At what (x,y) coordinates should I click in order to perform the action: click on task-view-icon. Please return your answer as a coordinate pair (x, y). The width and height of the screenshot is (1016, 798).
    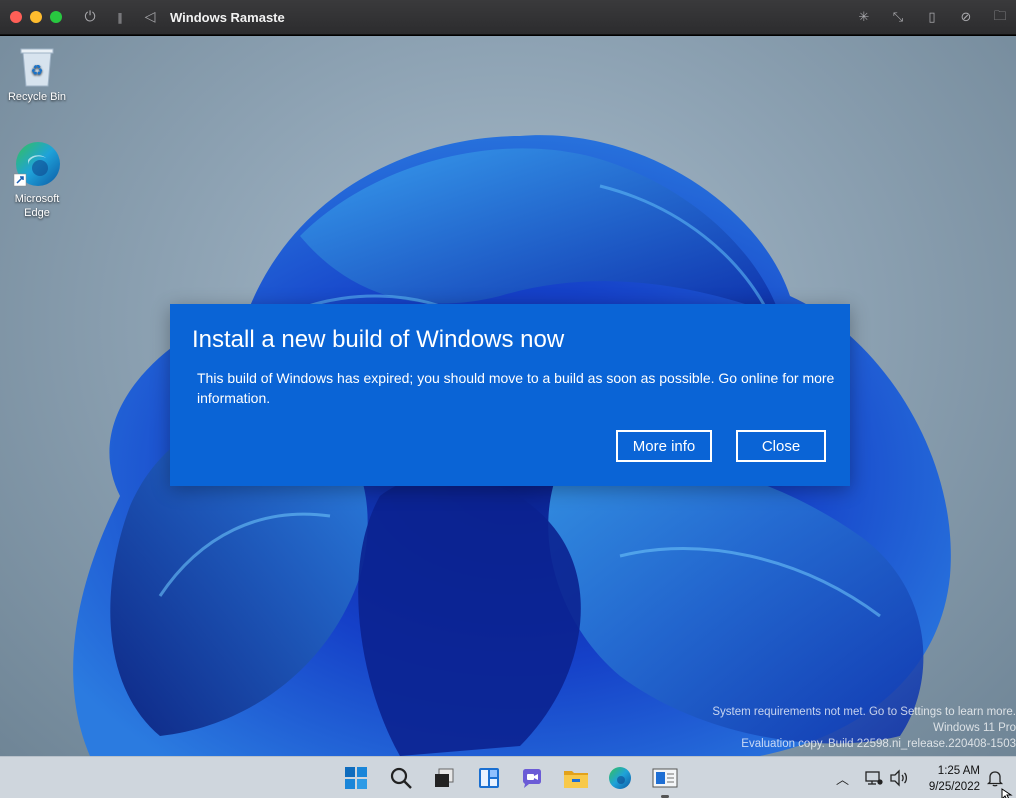
    Looking at the image, I should click on (444, 777).